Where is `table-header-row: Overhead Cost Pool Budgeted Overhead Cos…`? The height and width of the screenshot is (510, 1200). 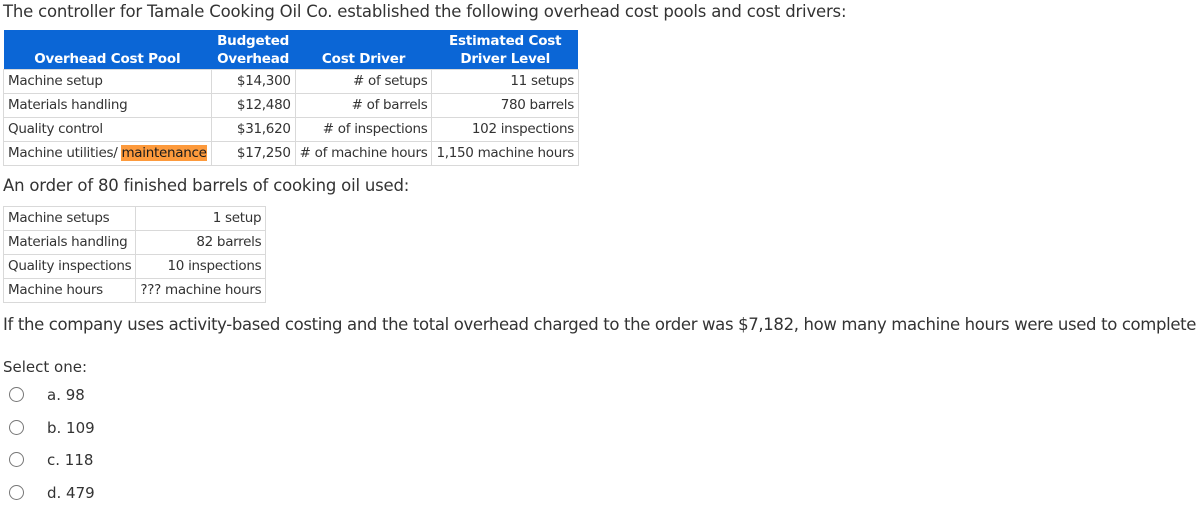
table-header-row: Overhead Cost Pool Budgeted Overhead Cos… is located at coordinates (291, 50).